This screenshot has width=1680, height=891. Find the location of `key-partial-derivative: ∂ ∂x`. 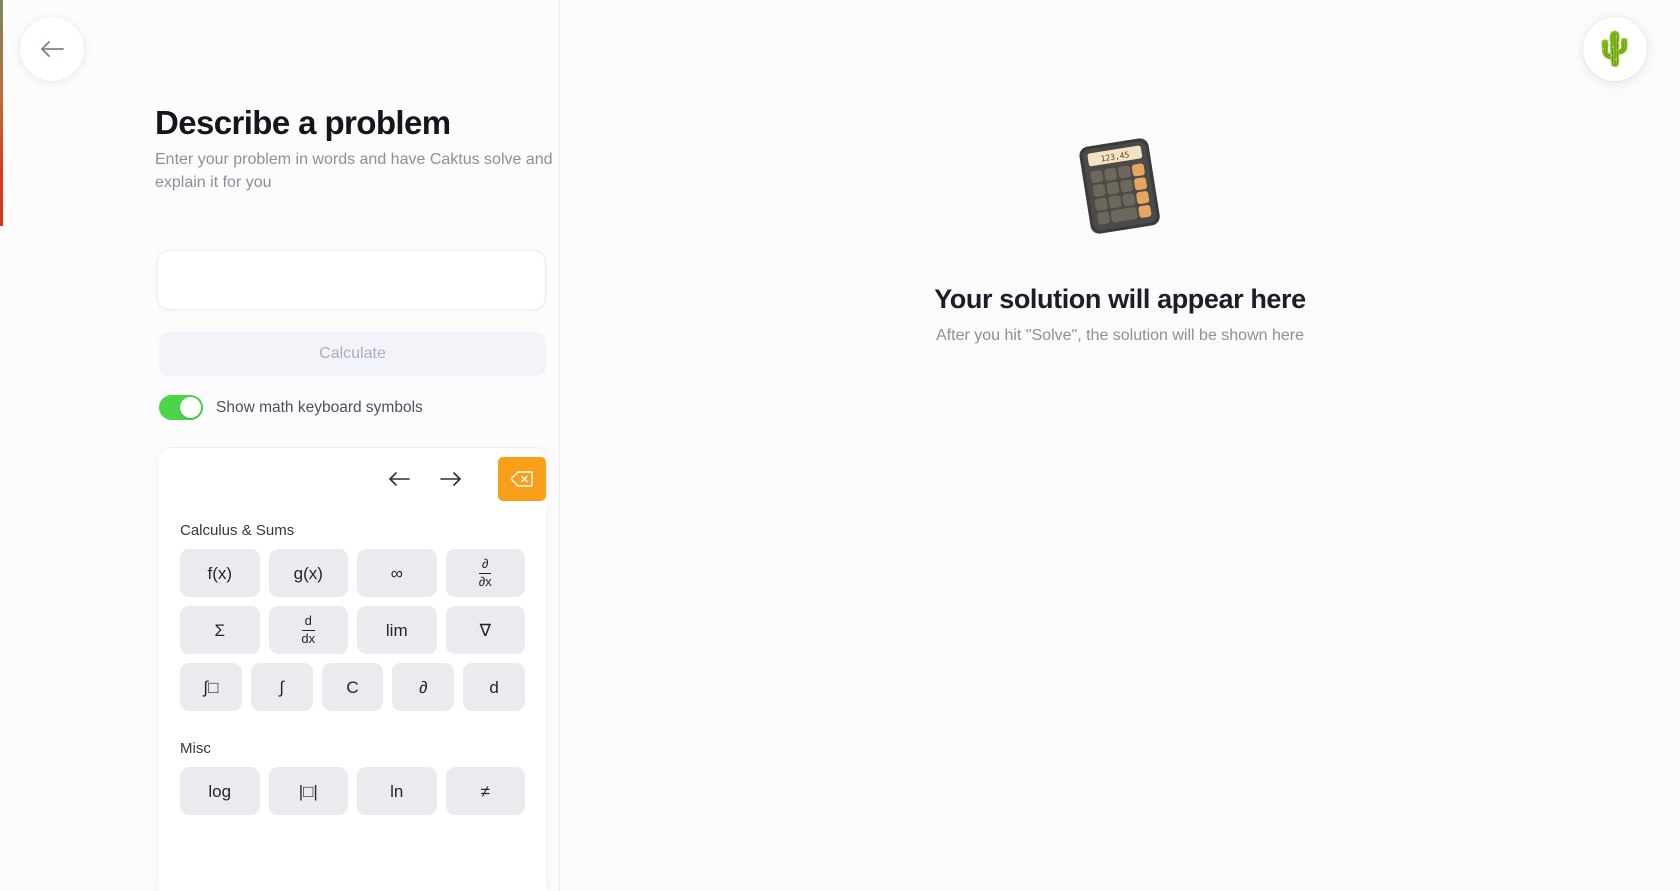

key-partial-derivative: ∂ ∂x is located at coordinates (485, 573).